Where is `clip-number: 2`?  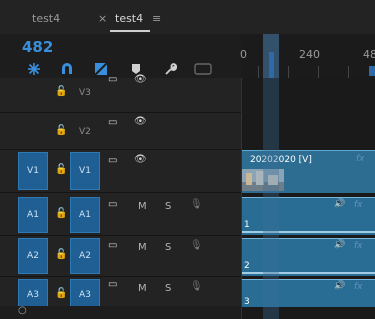 clip-number: 2 is located at coordinates (247, 266).